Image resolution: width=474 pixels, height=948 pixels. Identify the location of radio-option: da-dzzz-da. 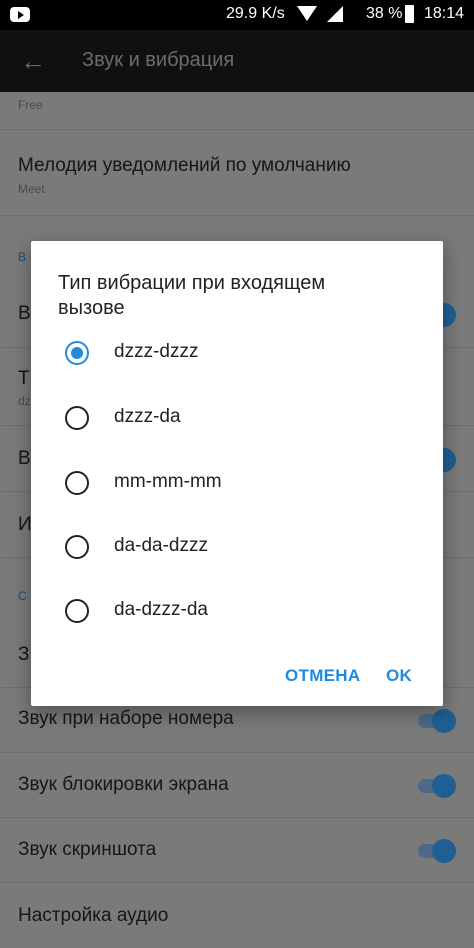
(237, 611).